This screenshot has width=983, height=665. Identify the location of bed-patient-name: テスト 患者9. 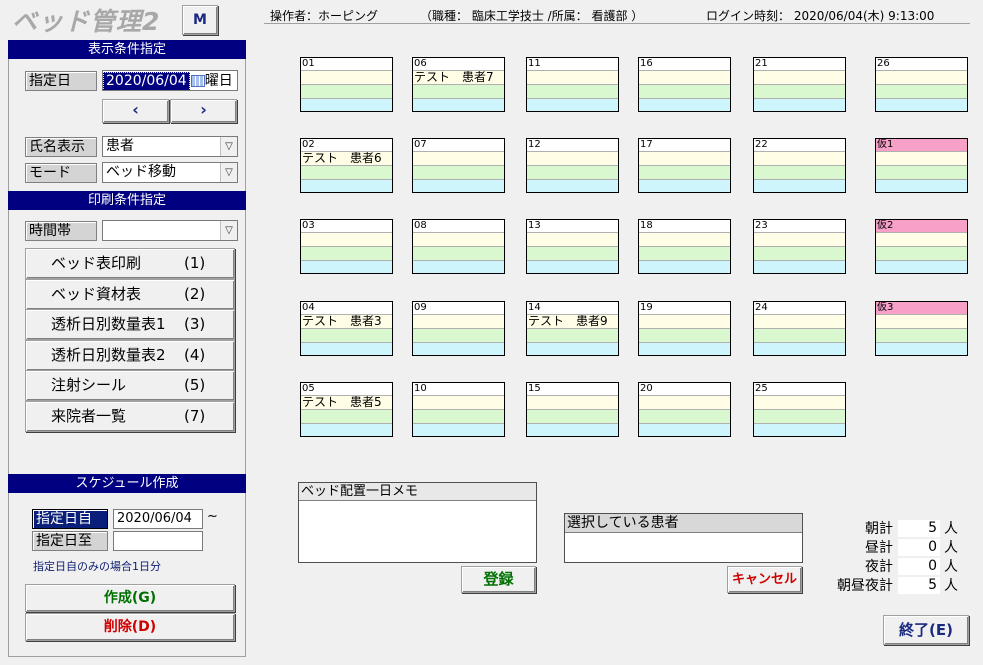
(572, 322).